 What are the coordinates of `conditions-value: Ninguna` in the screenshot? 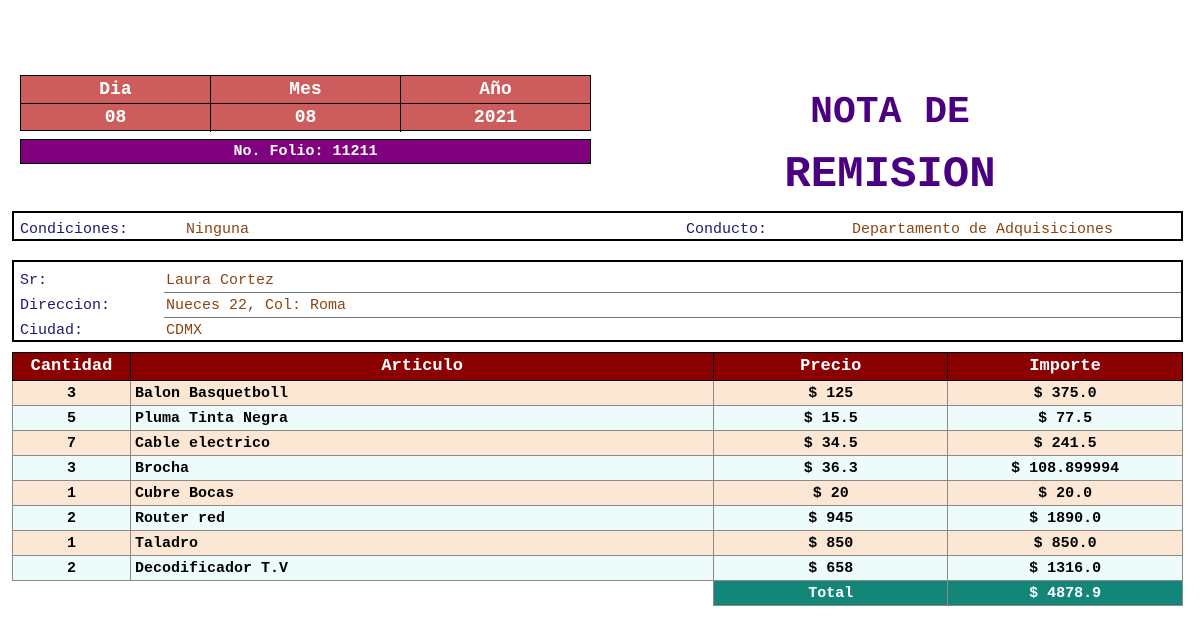 It's located at (218, 229).